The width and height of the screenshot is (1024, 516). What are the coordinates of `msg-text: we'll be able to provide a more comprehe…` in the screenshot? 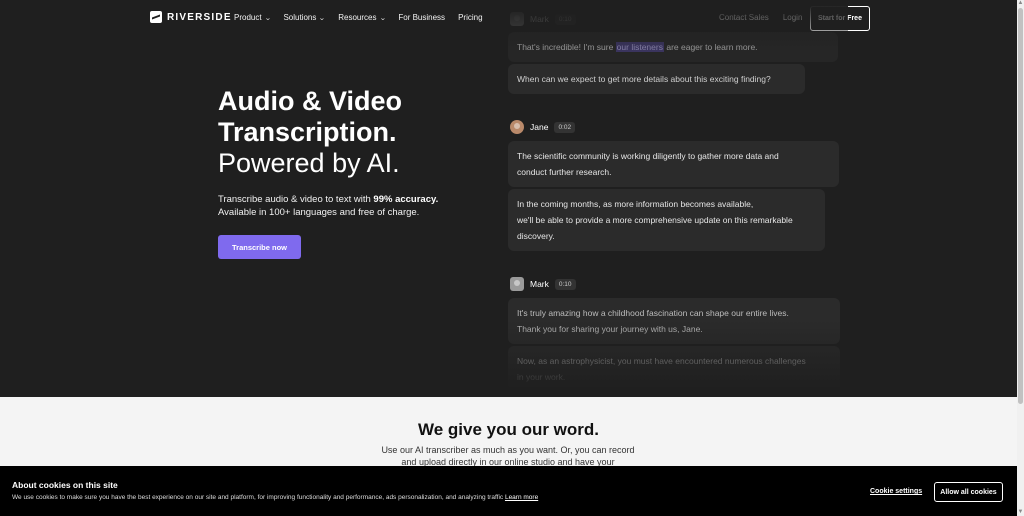 It's located at (655, 220).